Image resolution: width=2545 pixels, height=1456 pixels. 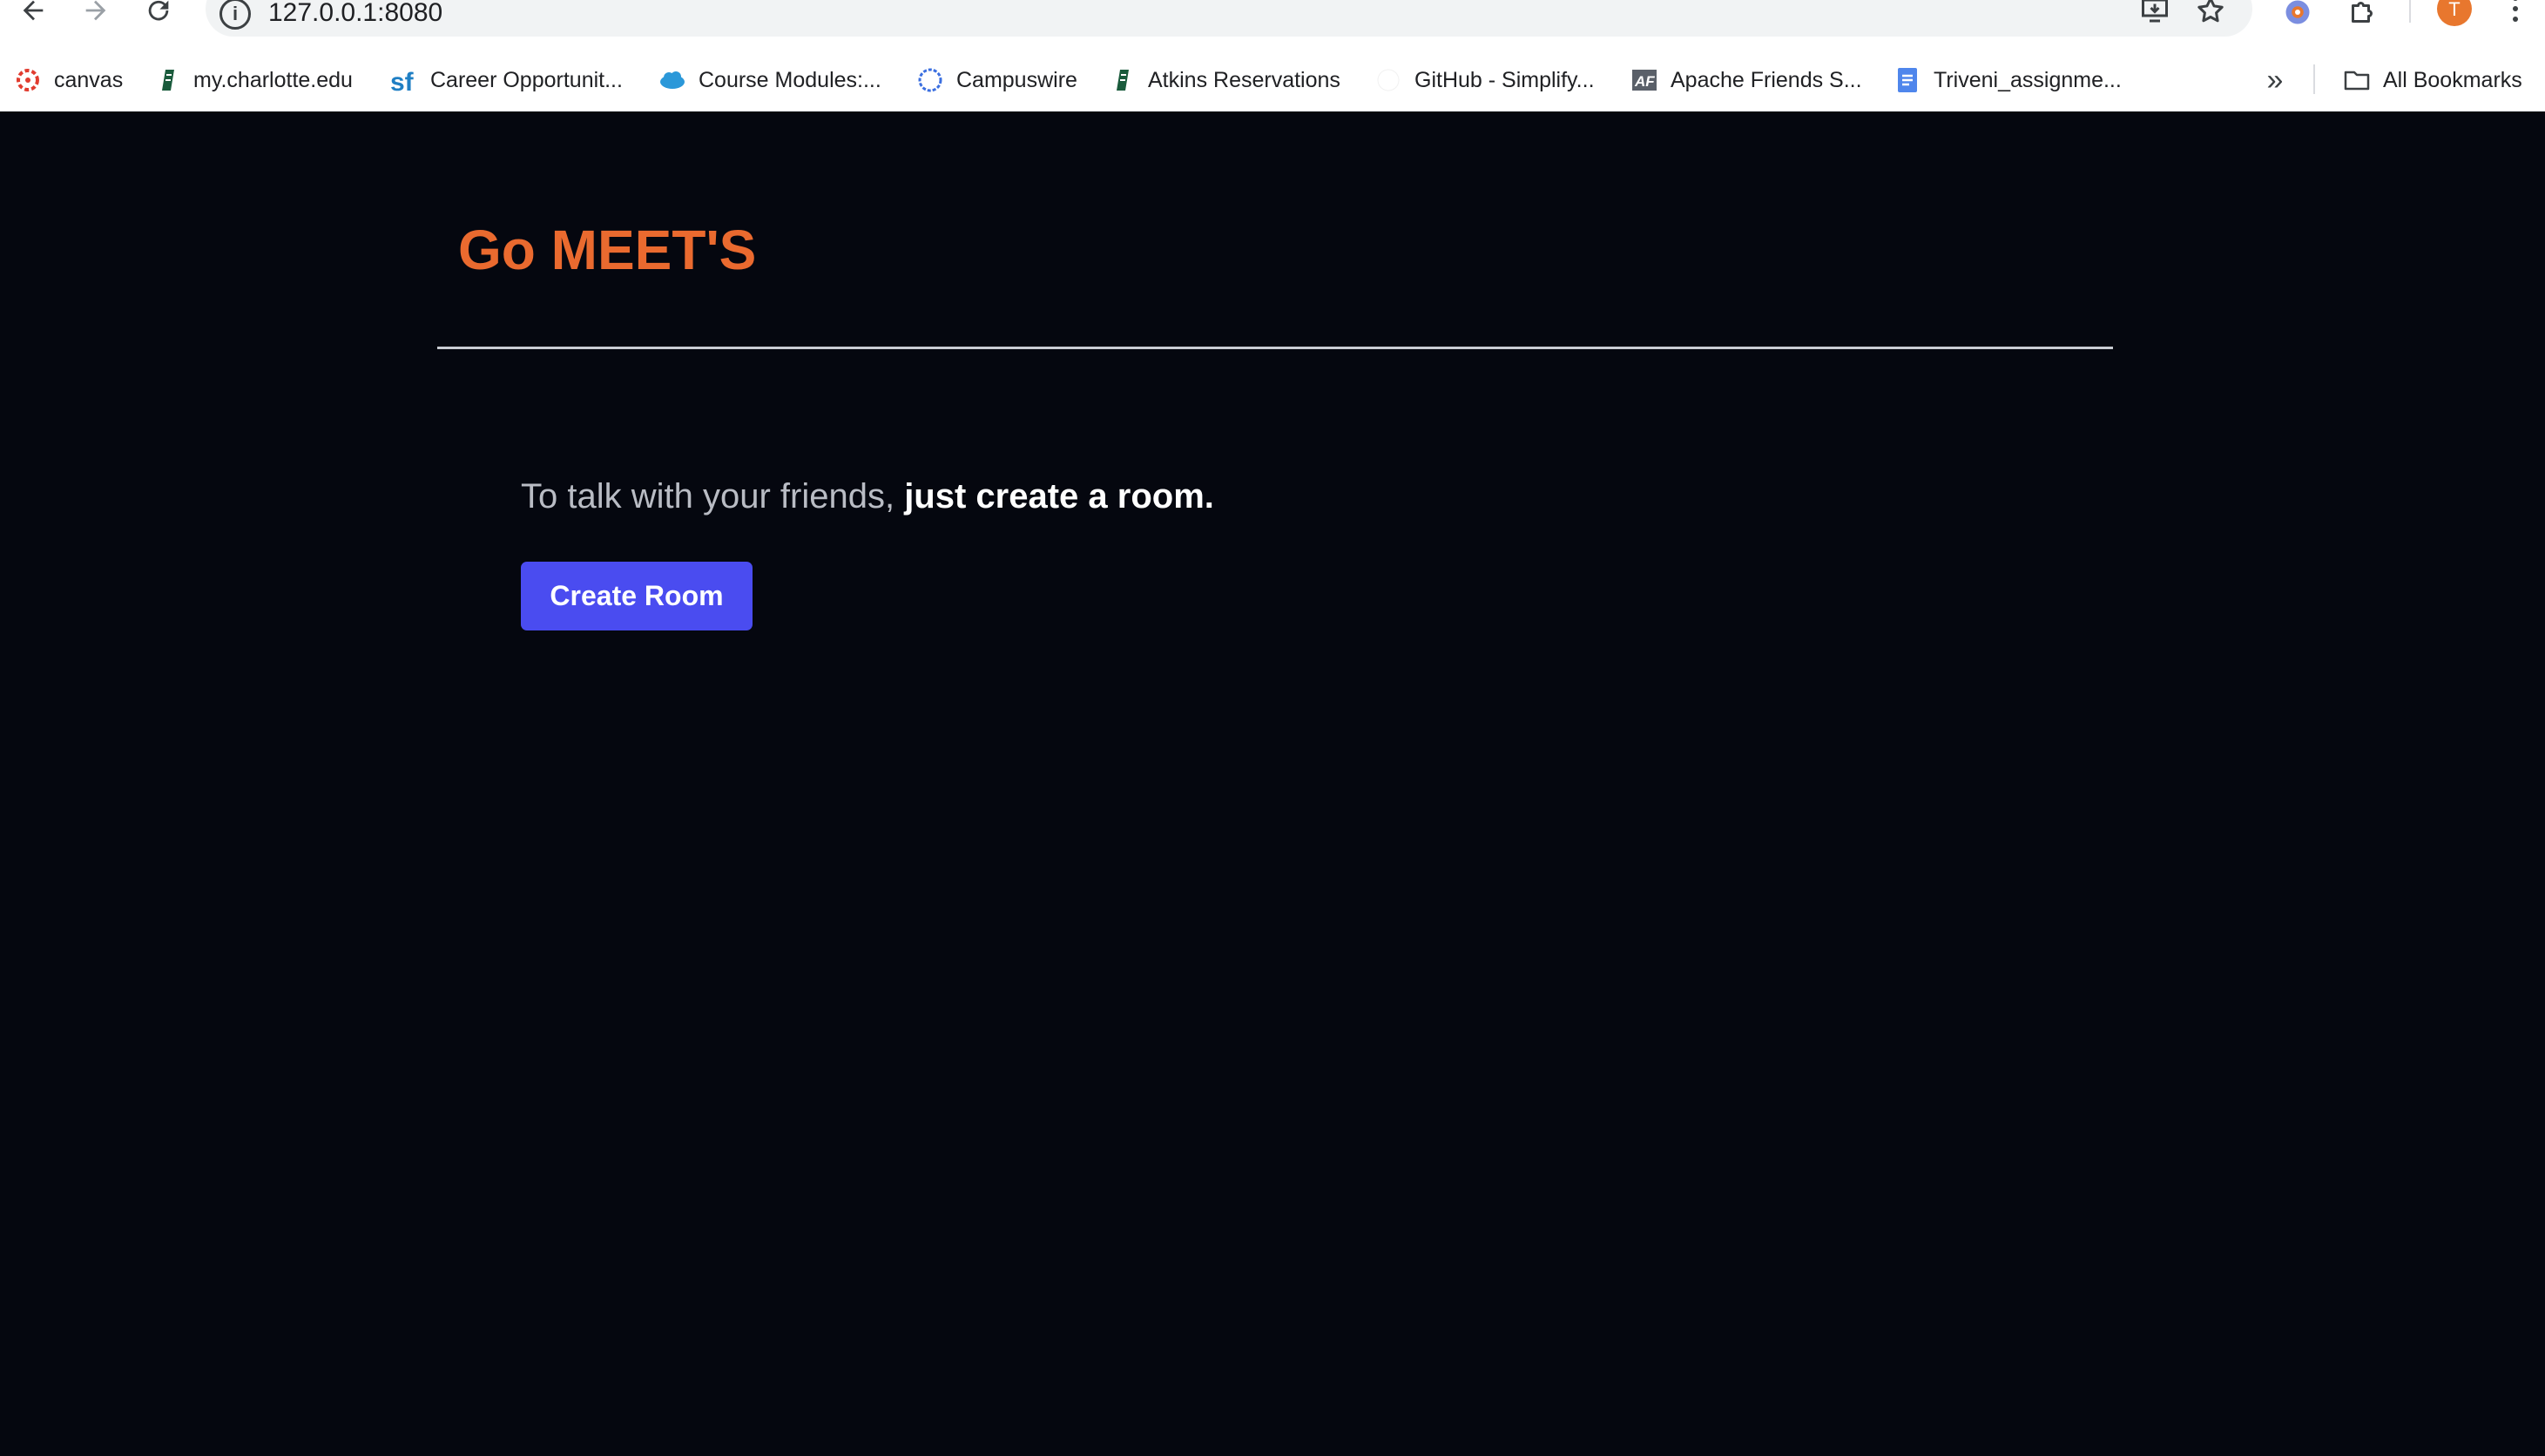 I want to click on kebab-menu-icon, so click(x=2515, y=12).